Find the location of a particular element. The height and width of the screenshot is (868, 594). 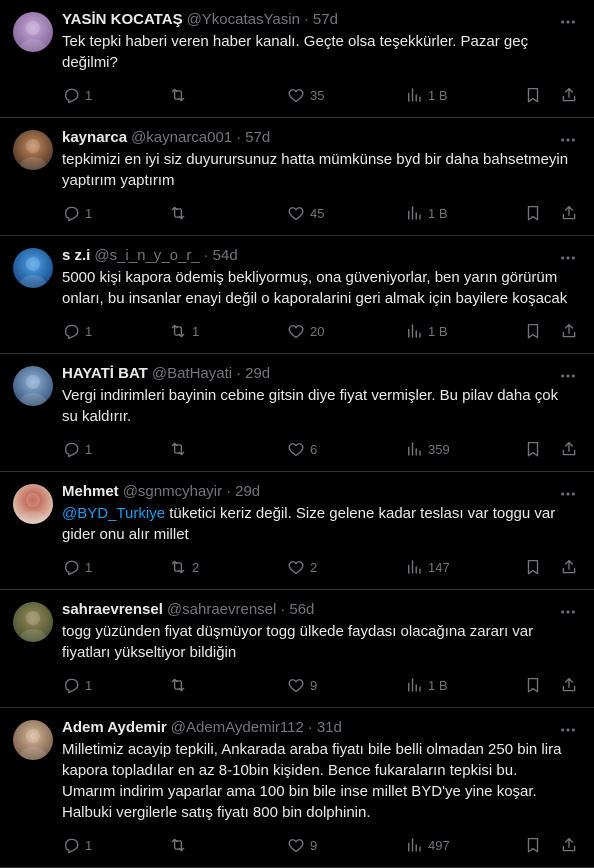

display-name: YASİN KOCATAŞ is located at coordinates (122, 20).